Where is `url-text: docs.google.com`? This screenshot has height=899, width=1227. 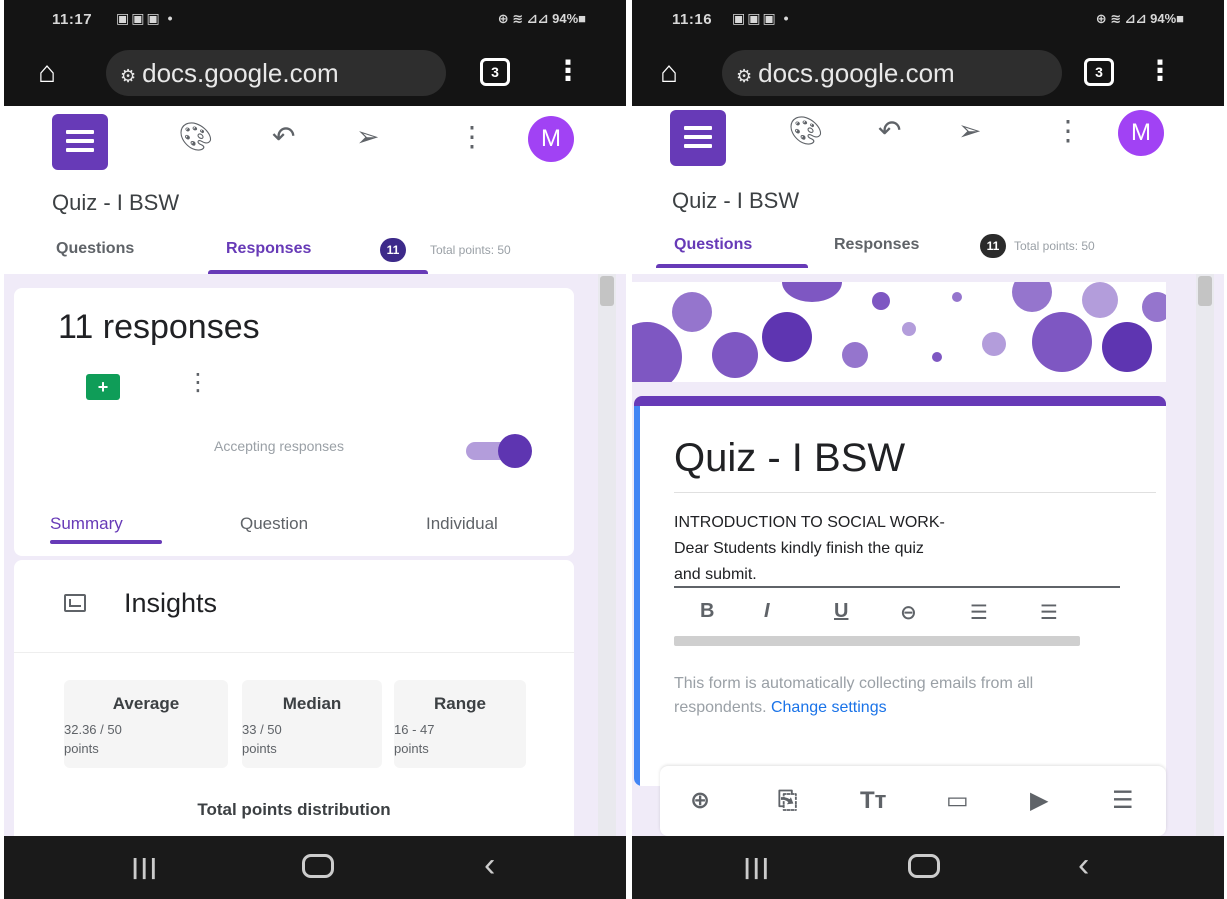
url-text: docs.google.com is located at coordinates (240, 73).